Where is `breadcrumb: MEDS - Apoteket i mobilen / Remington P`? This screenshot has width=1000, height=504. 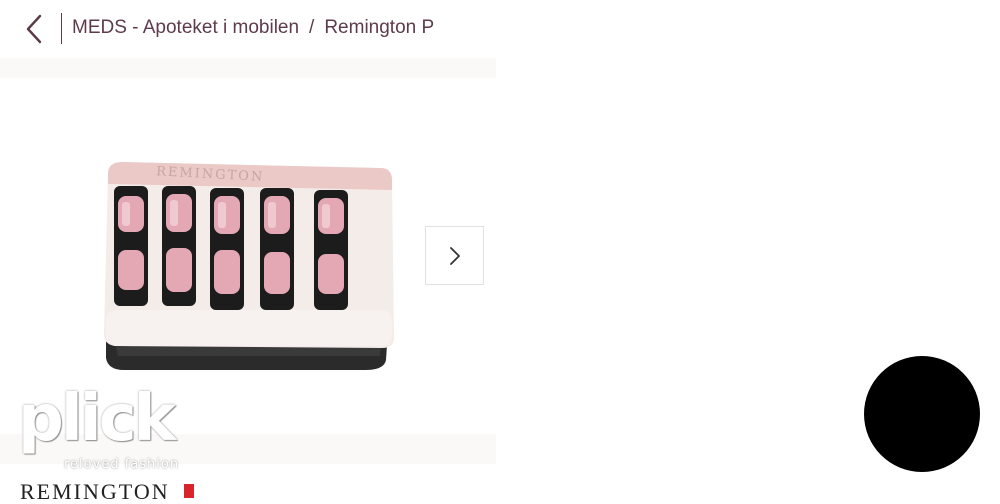
breadcrumb: MEDS - Apoteket i mobilen / Remington P is located at coordinates (274, 28).